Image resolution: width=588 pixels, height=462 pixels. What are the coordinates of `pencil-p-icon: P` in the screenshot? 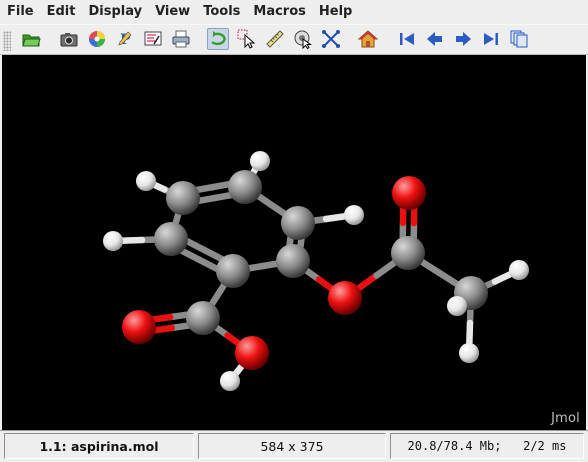 It's located at (125, 39).